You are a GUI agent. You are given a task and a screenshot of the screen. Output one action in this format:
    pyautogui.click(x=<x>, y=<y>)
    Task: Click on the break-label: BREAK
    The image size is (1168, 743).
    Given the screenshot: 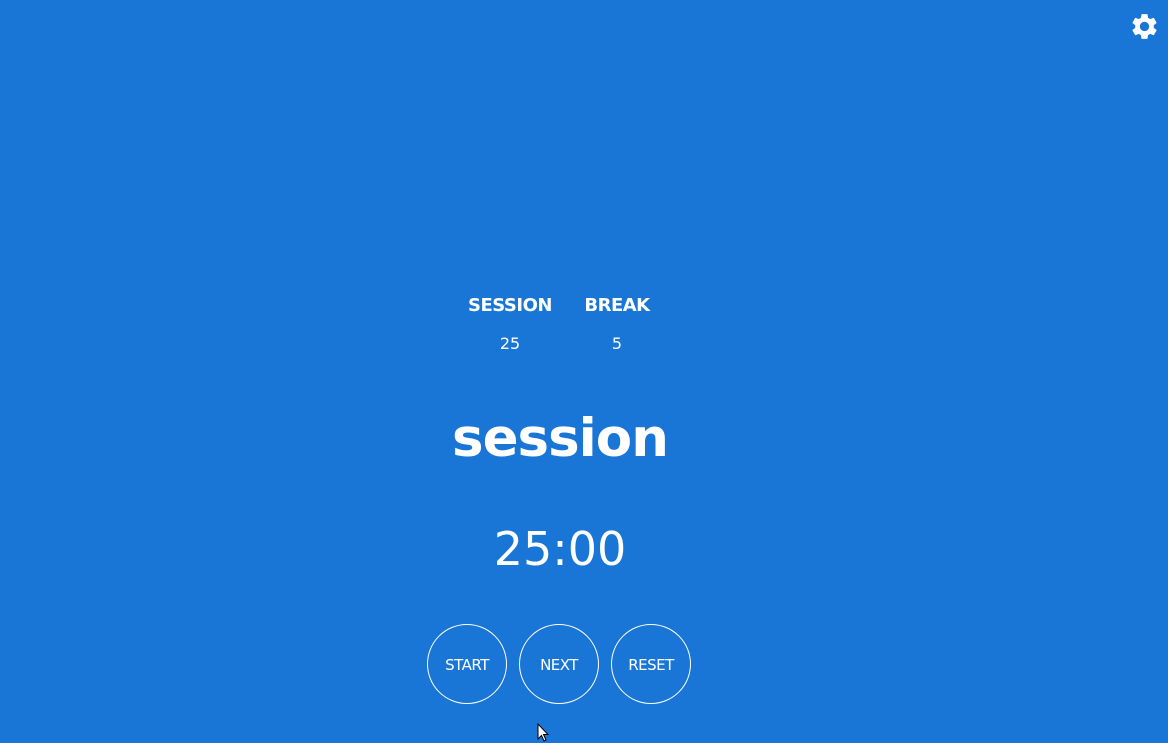 What is the action you would take?
    pyautogui.click(x=617, y=305)
    